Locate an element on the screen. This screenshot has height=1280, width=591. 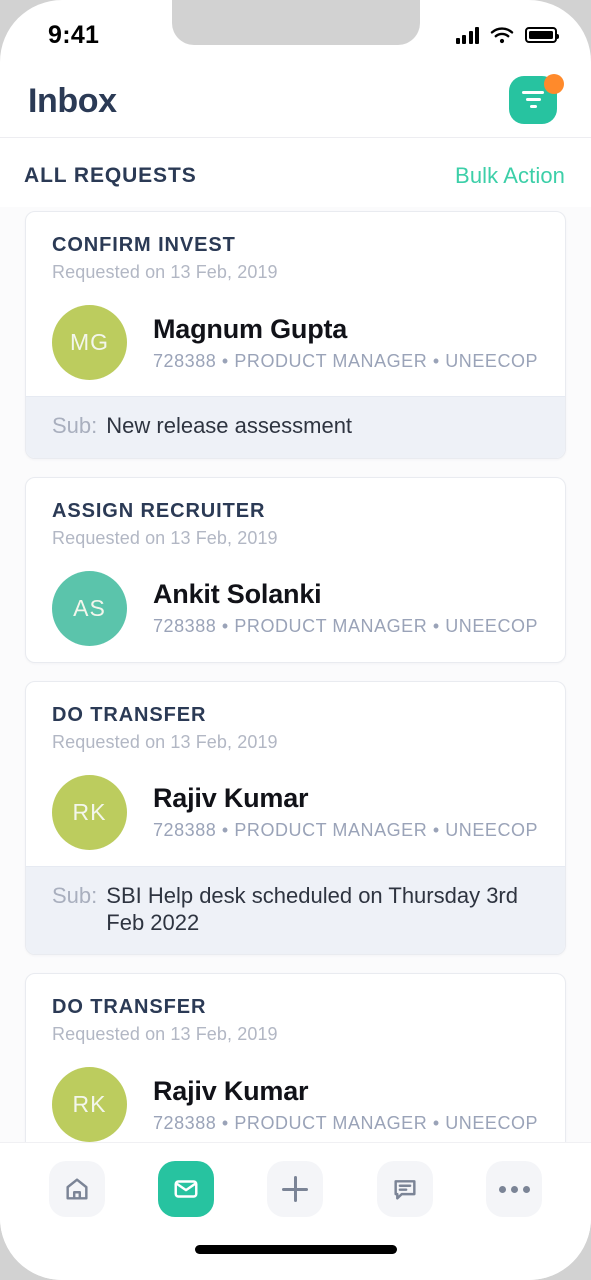
avatar: AS is located at coordinates (89, 608).